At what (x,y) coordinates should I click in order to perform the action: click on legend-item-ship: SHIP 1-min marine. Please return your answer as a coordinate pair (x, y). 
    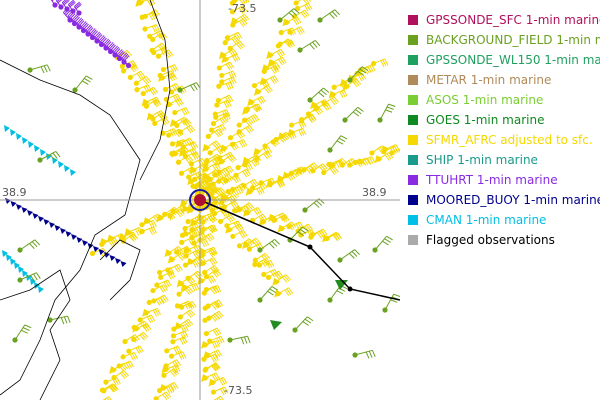
    Looking at the image, I should click on (504, 160).